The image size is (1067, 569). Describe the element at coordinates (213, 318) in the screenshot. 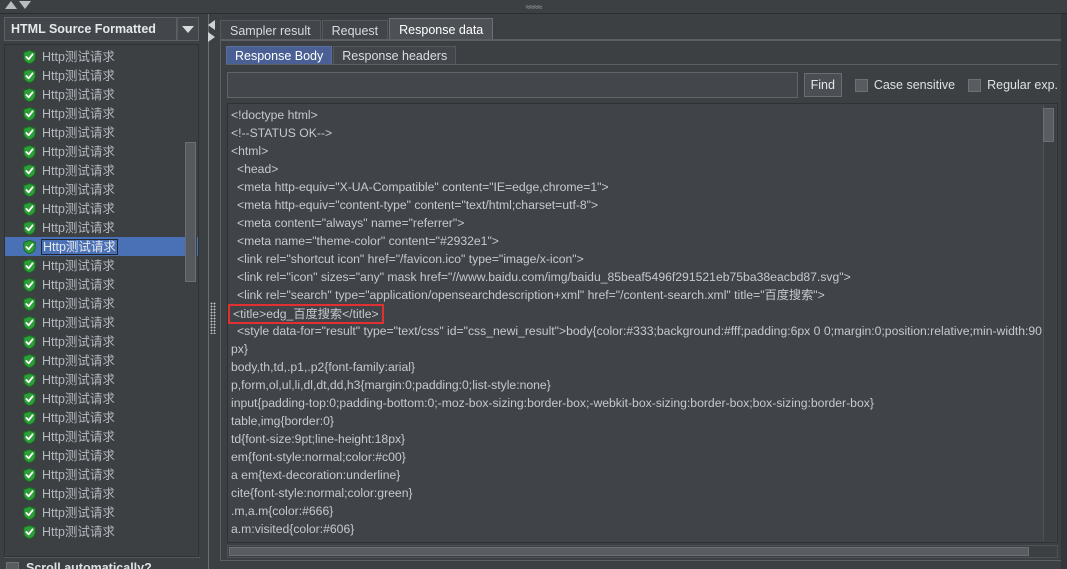

I see `dots-grip-icon` at that location.